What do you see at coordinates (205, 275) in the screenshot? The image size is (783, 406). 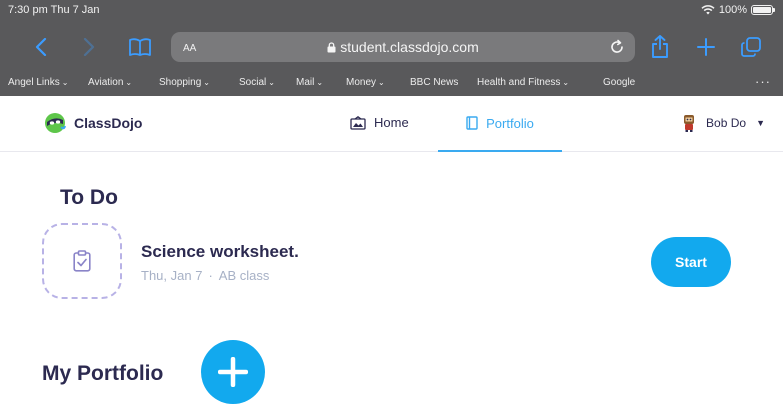 I see `task-meta: Thu, Jan 7 · AB class` at bounding box center [205, 275].